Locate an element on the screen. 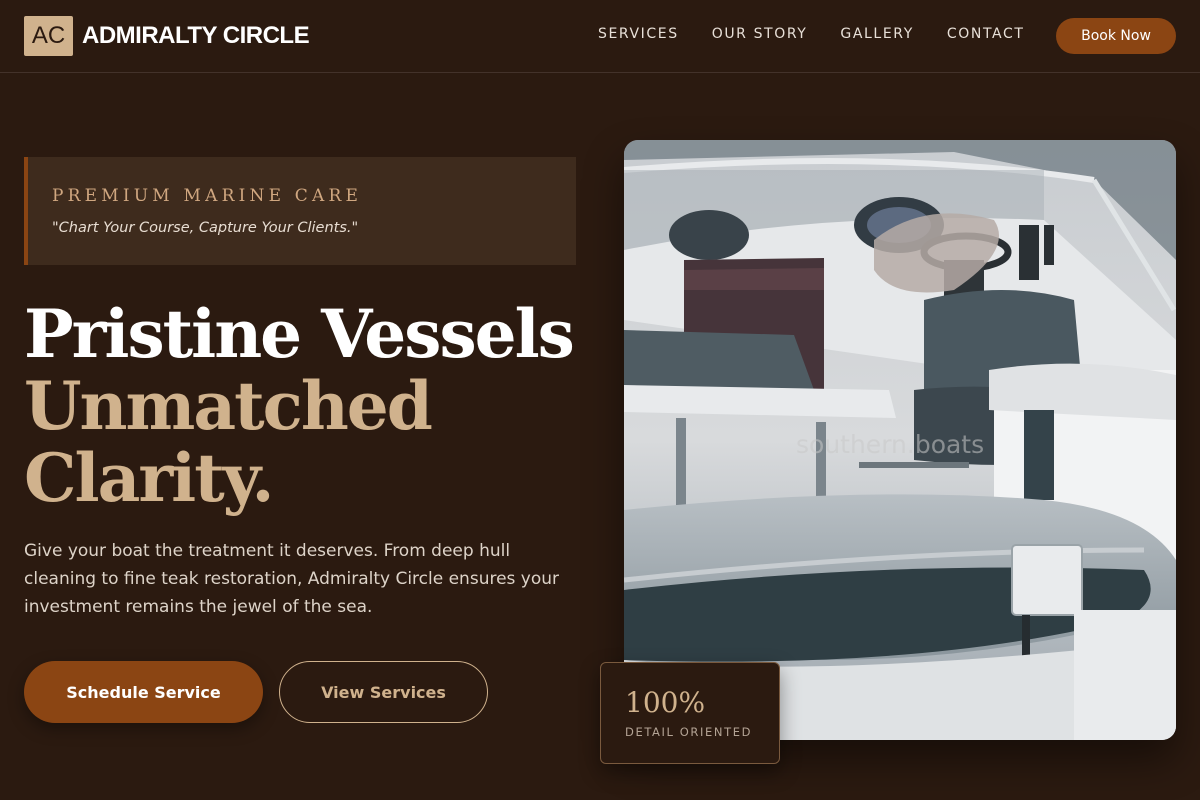  main-nav: SERVICES OUR STORY GALLERY CONTACT is located at coordinates (827, 34).